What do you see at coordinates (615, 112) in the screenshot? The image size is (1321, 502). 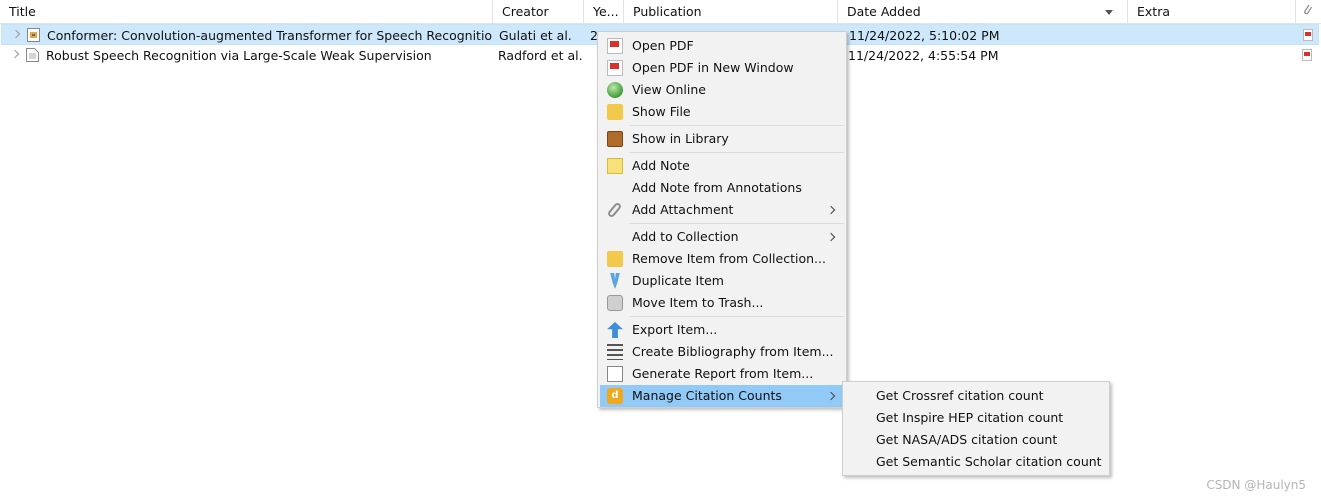 I see `folder-icon` at bounding box center [615, 112].